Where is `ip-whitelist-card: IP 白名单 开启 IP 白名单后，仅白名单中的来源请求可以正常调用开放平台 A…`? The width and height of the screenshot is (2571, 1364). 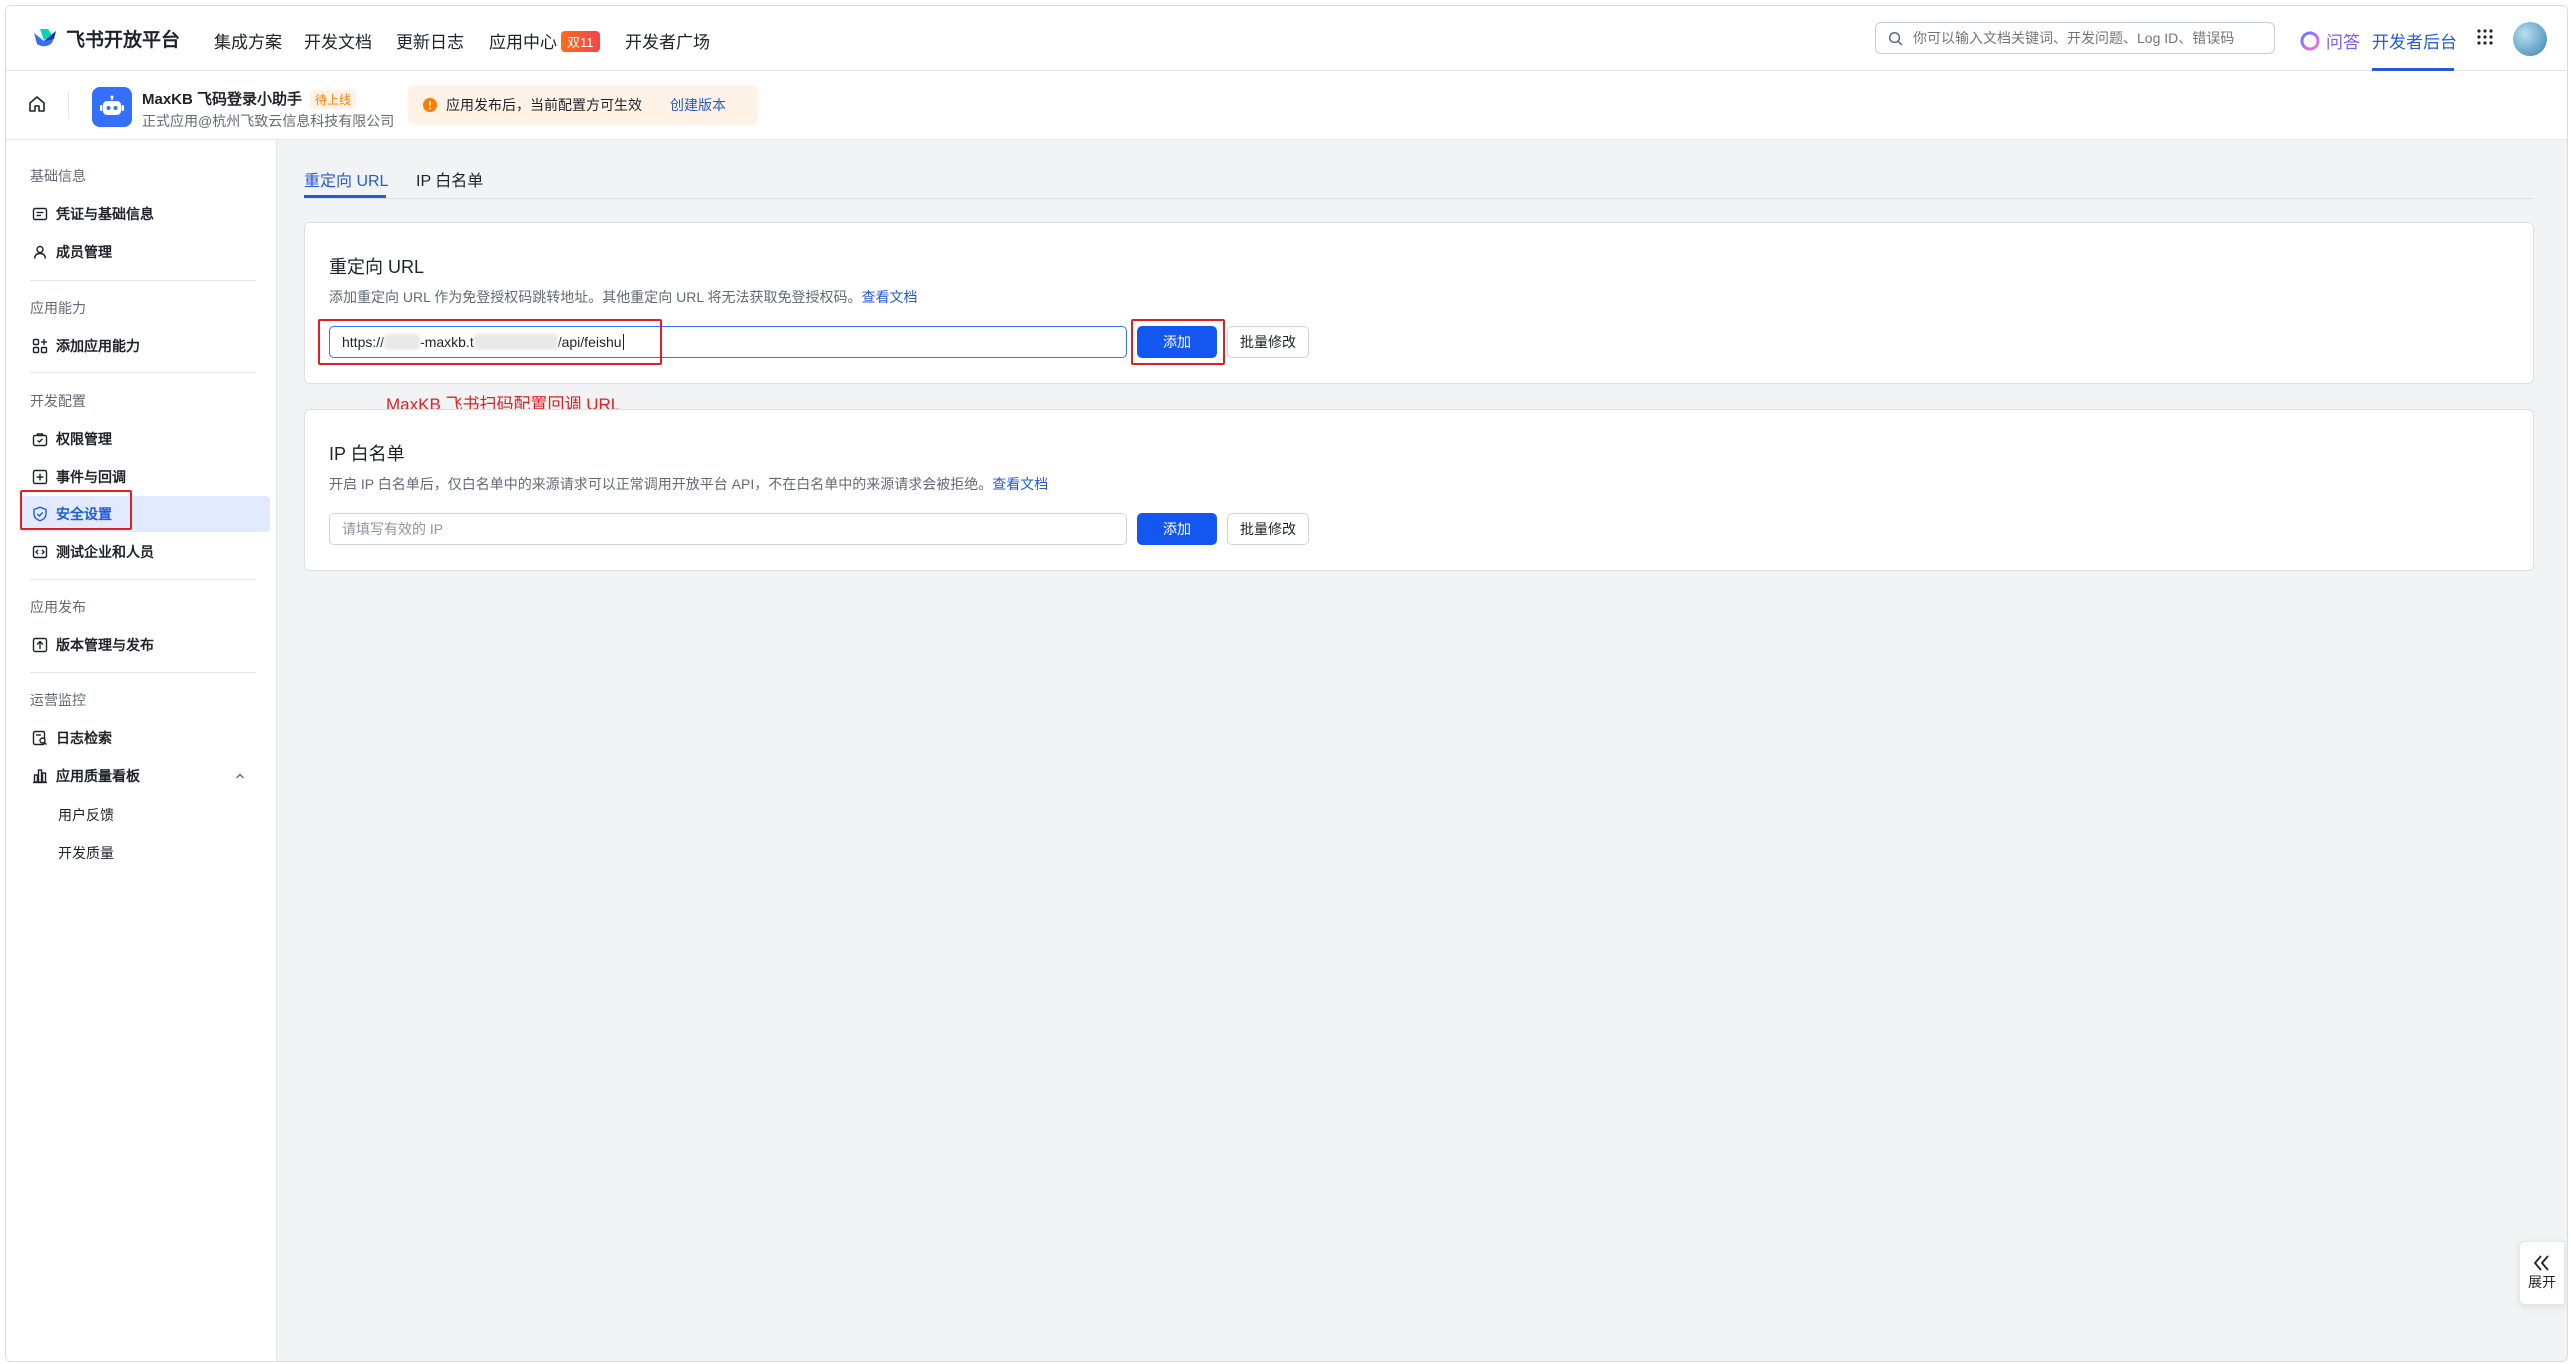 ip-whitelist-card: IP 白名单 开启 IP 白名单后，仅白名单中的来源请求可以正常调用开放平台 A… is located at coordinates (1419, 490).